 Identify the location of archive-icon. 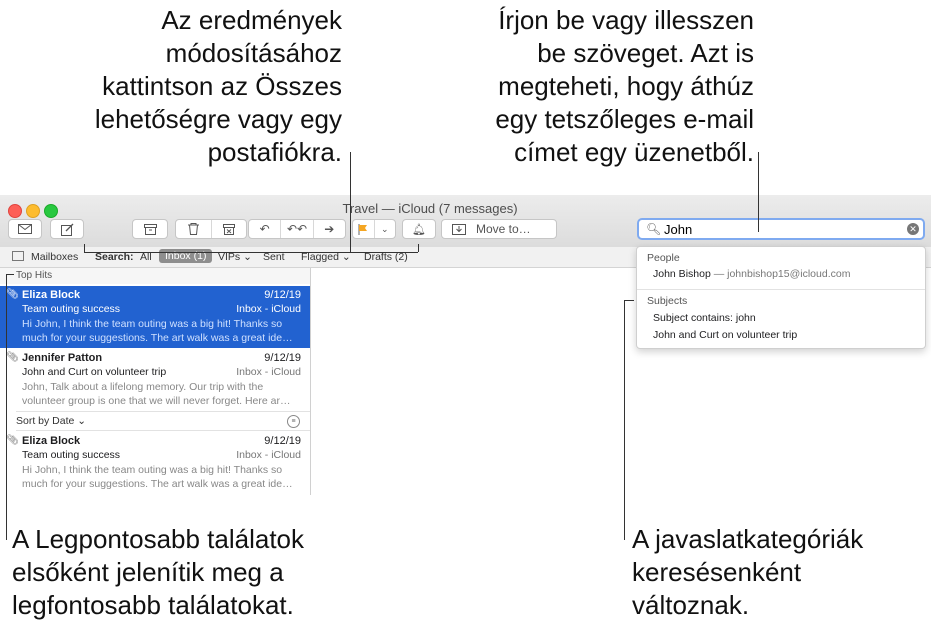
(150, 229).